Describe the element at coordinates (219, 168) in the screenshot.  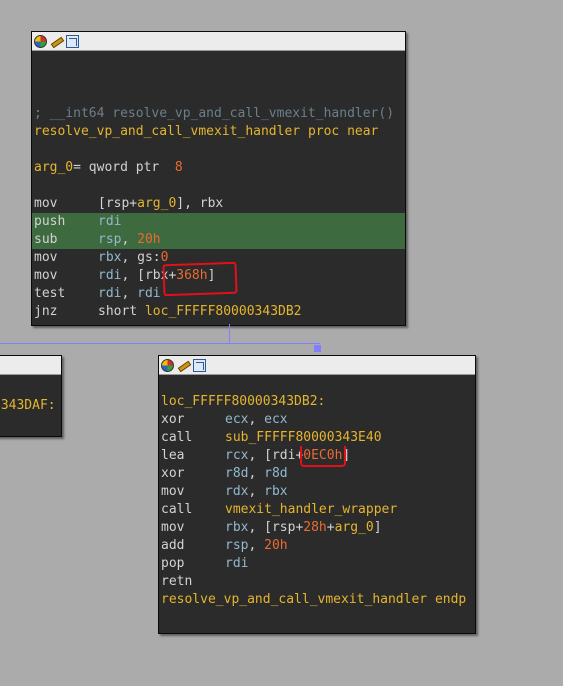
I see `code-line: arg_0= qword ptr 8` at that location.